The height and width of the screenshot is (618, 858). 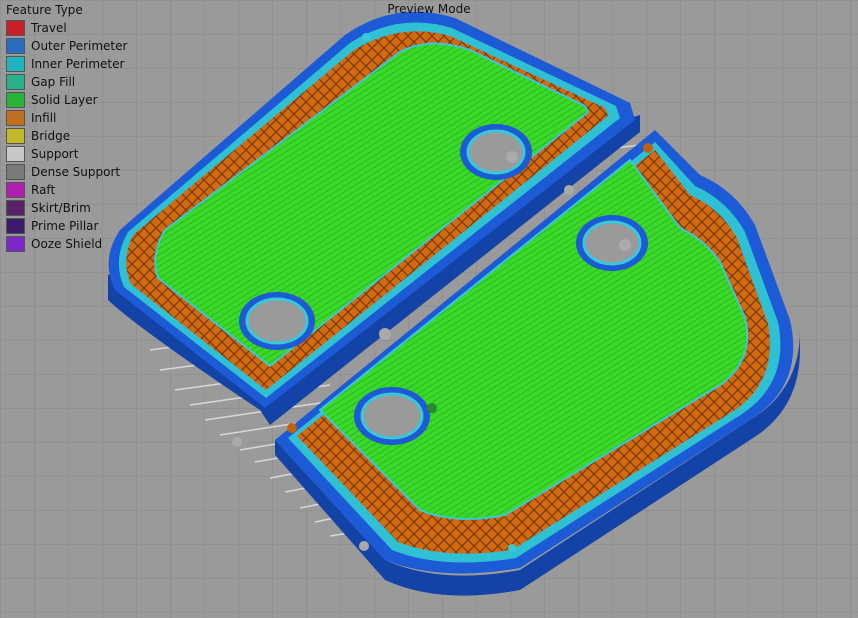 What do you see at coordinates (15, 118) in the screenshot?
I see `infill-swatch` at bounding box center [15, 118].